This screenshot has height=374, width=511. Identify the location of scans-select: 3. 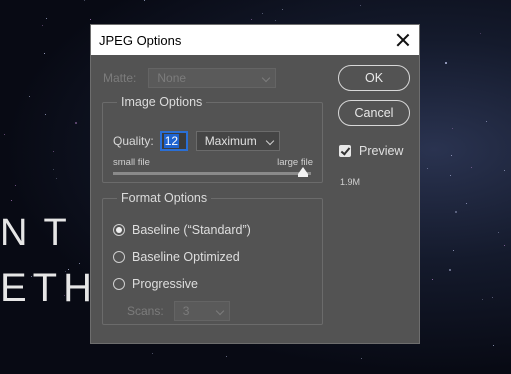
(201, 311).